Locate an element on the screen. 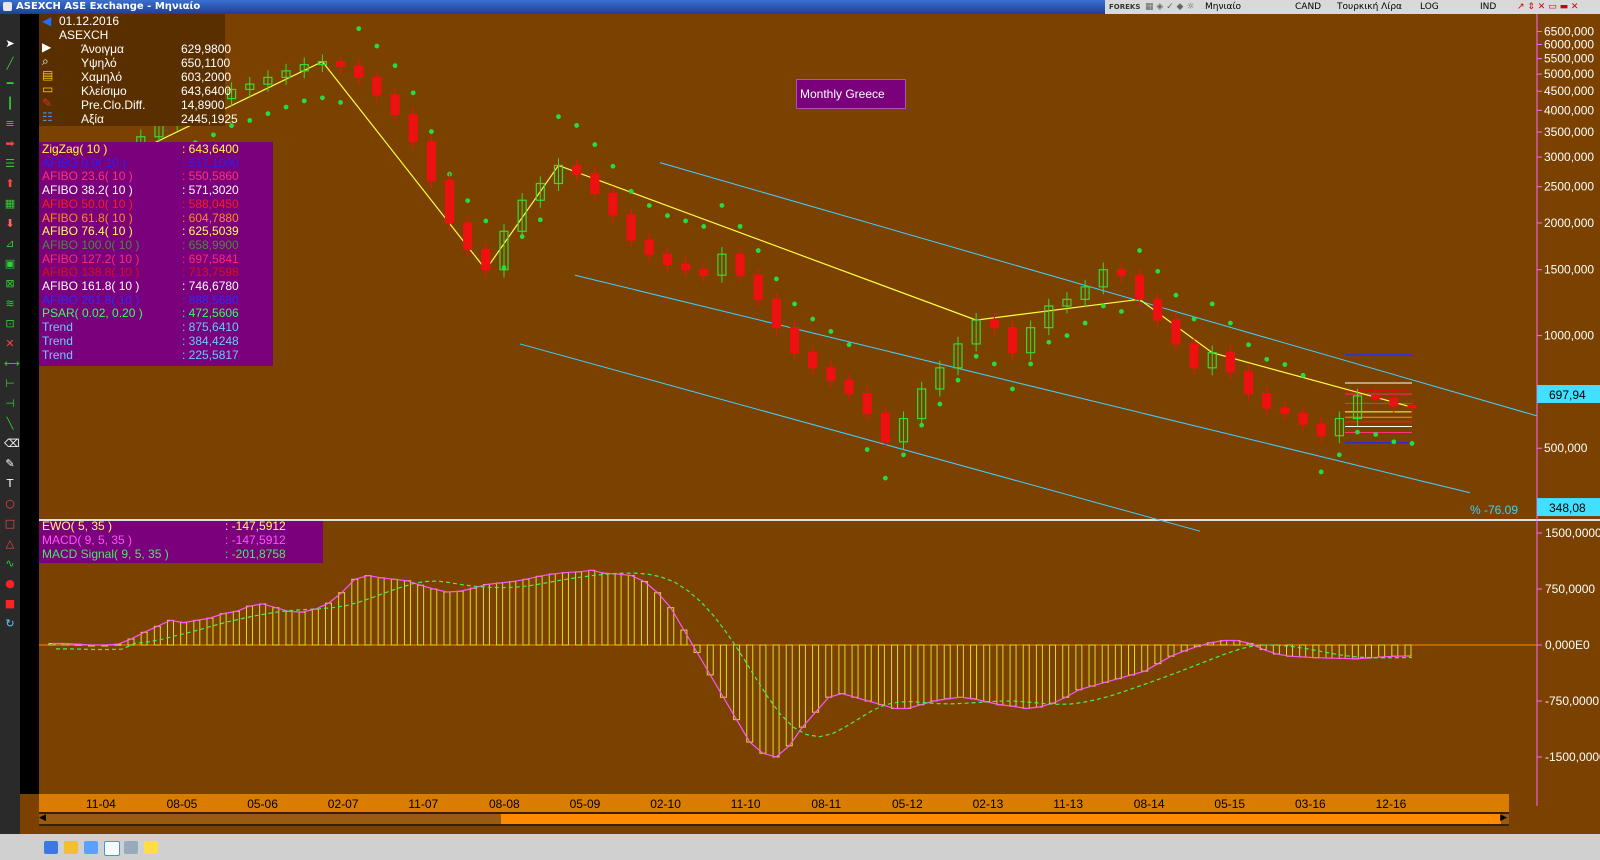 This screenshot has height=860, width=1600. price-tick-label: 500,000 is located at coordinates (1566, 448).